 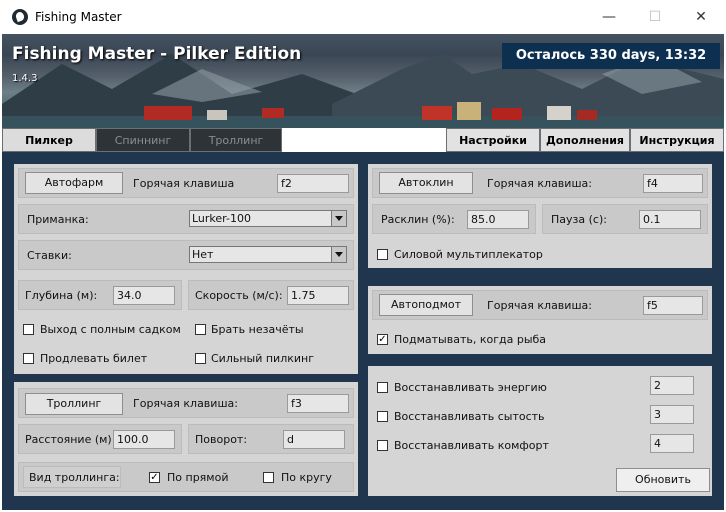 I want to click on tab-addons: Дополнения, so click(x=585, y=140).